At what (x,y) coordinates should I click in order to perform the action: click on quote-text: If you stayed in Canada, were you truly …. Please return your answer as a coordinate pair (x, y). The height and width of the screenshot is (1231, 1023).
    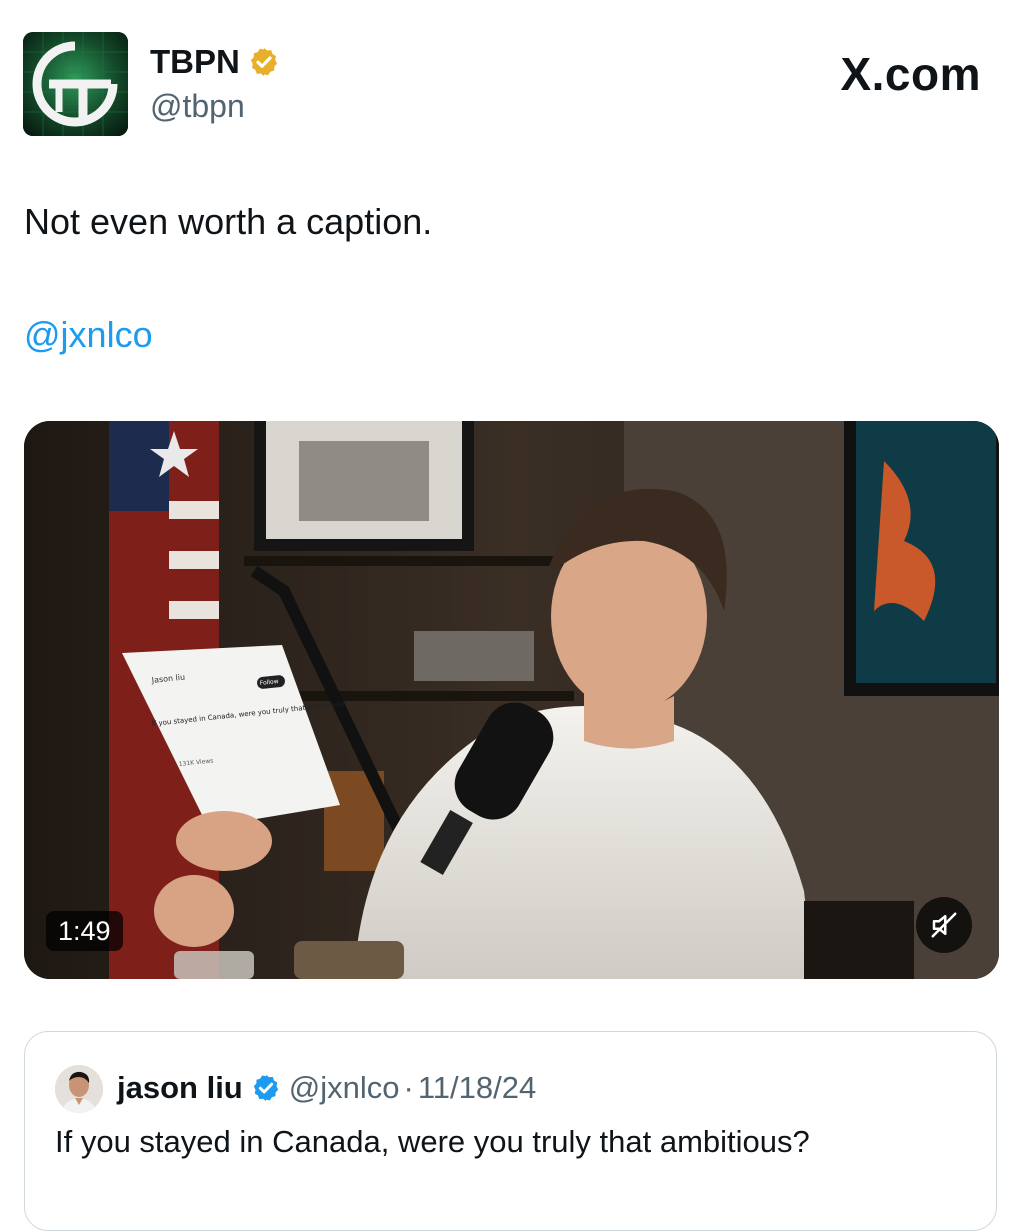
    Looking at the image, I should click on (432, 1141).